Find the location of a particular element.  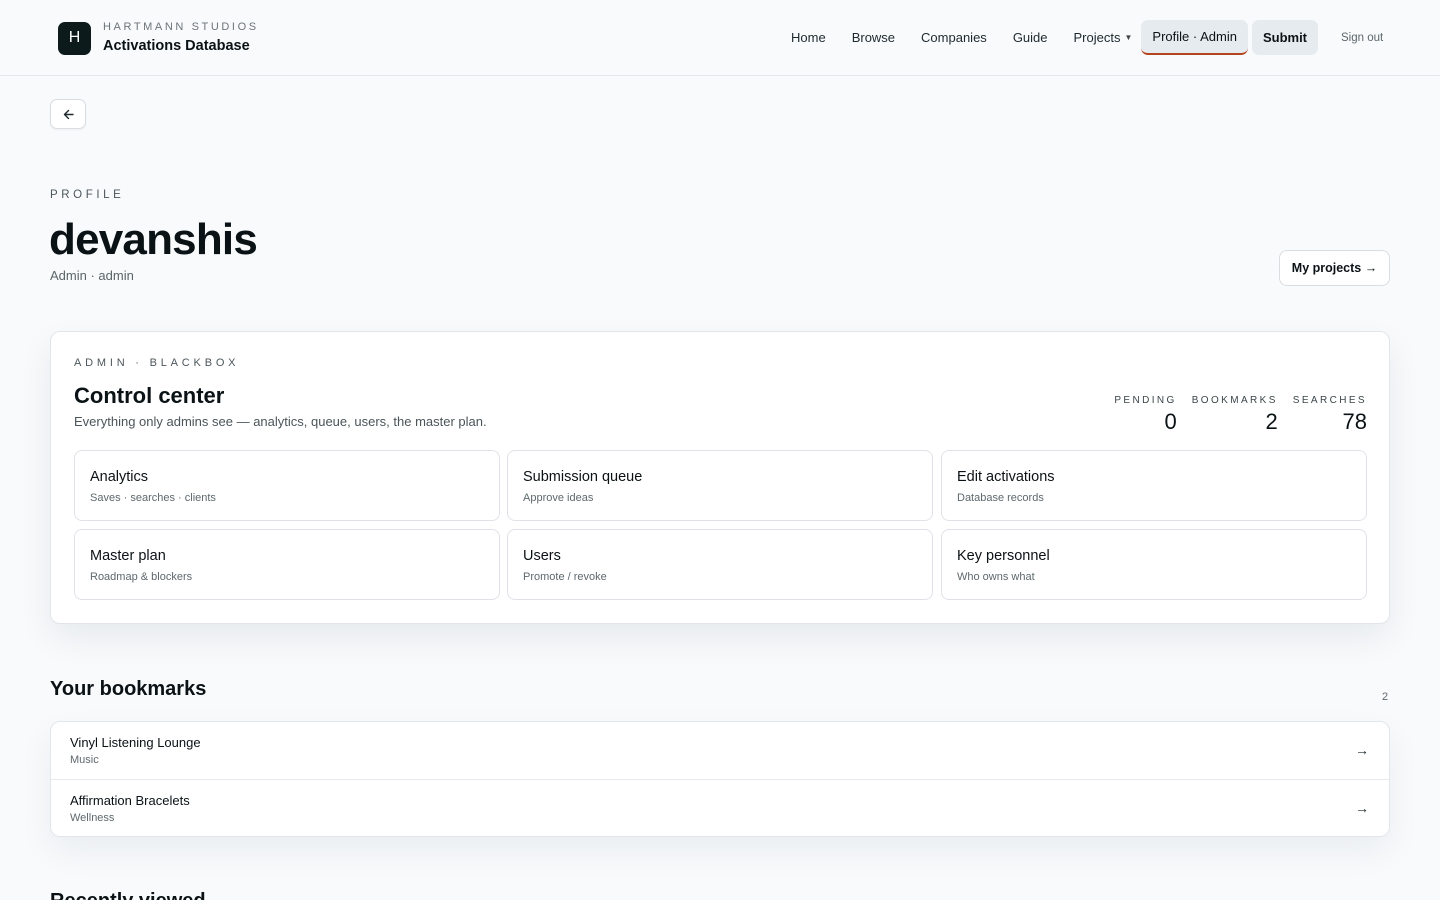

caret-down-icon: ▼ is located at coordinates (1128, 37).